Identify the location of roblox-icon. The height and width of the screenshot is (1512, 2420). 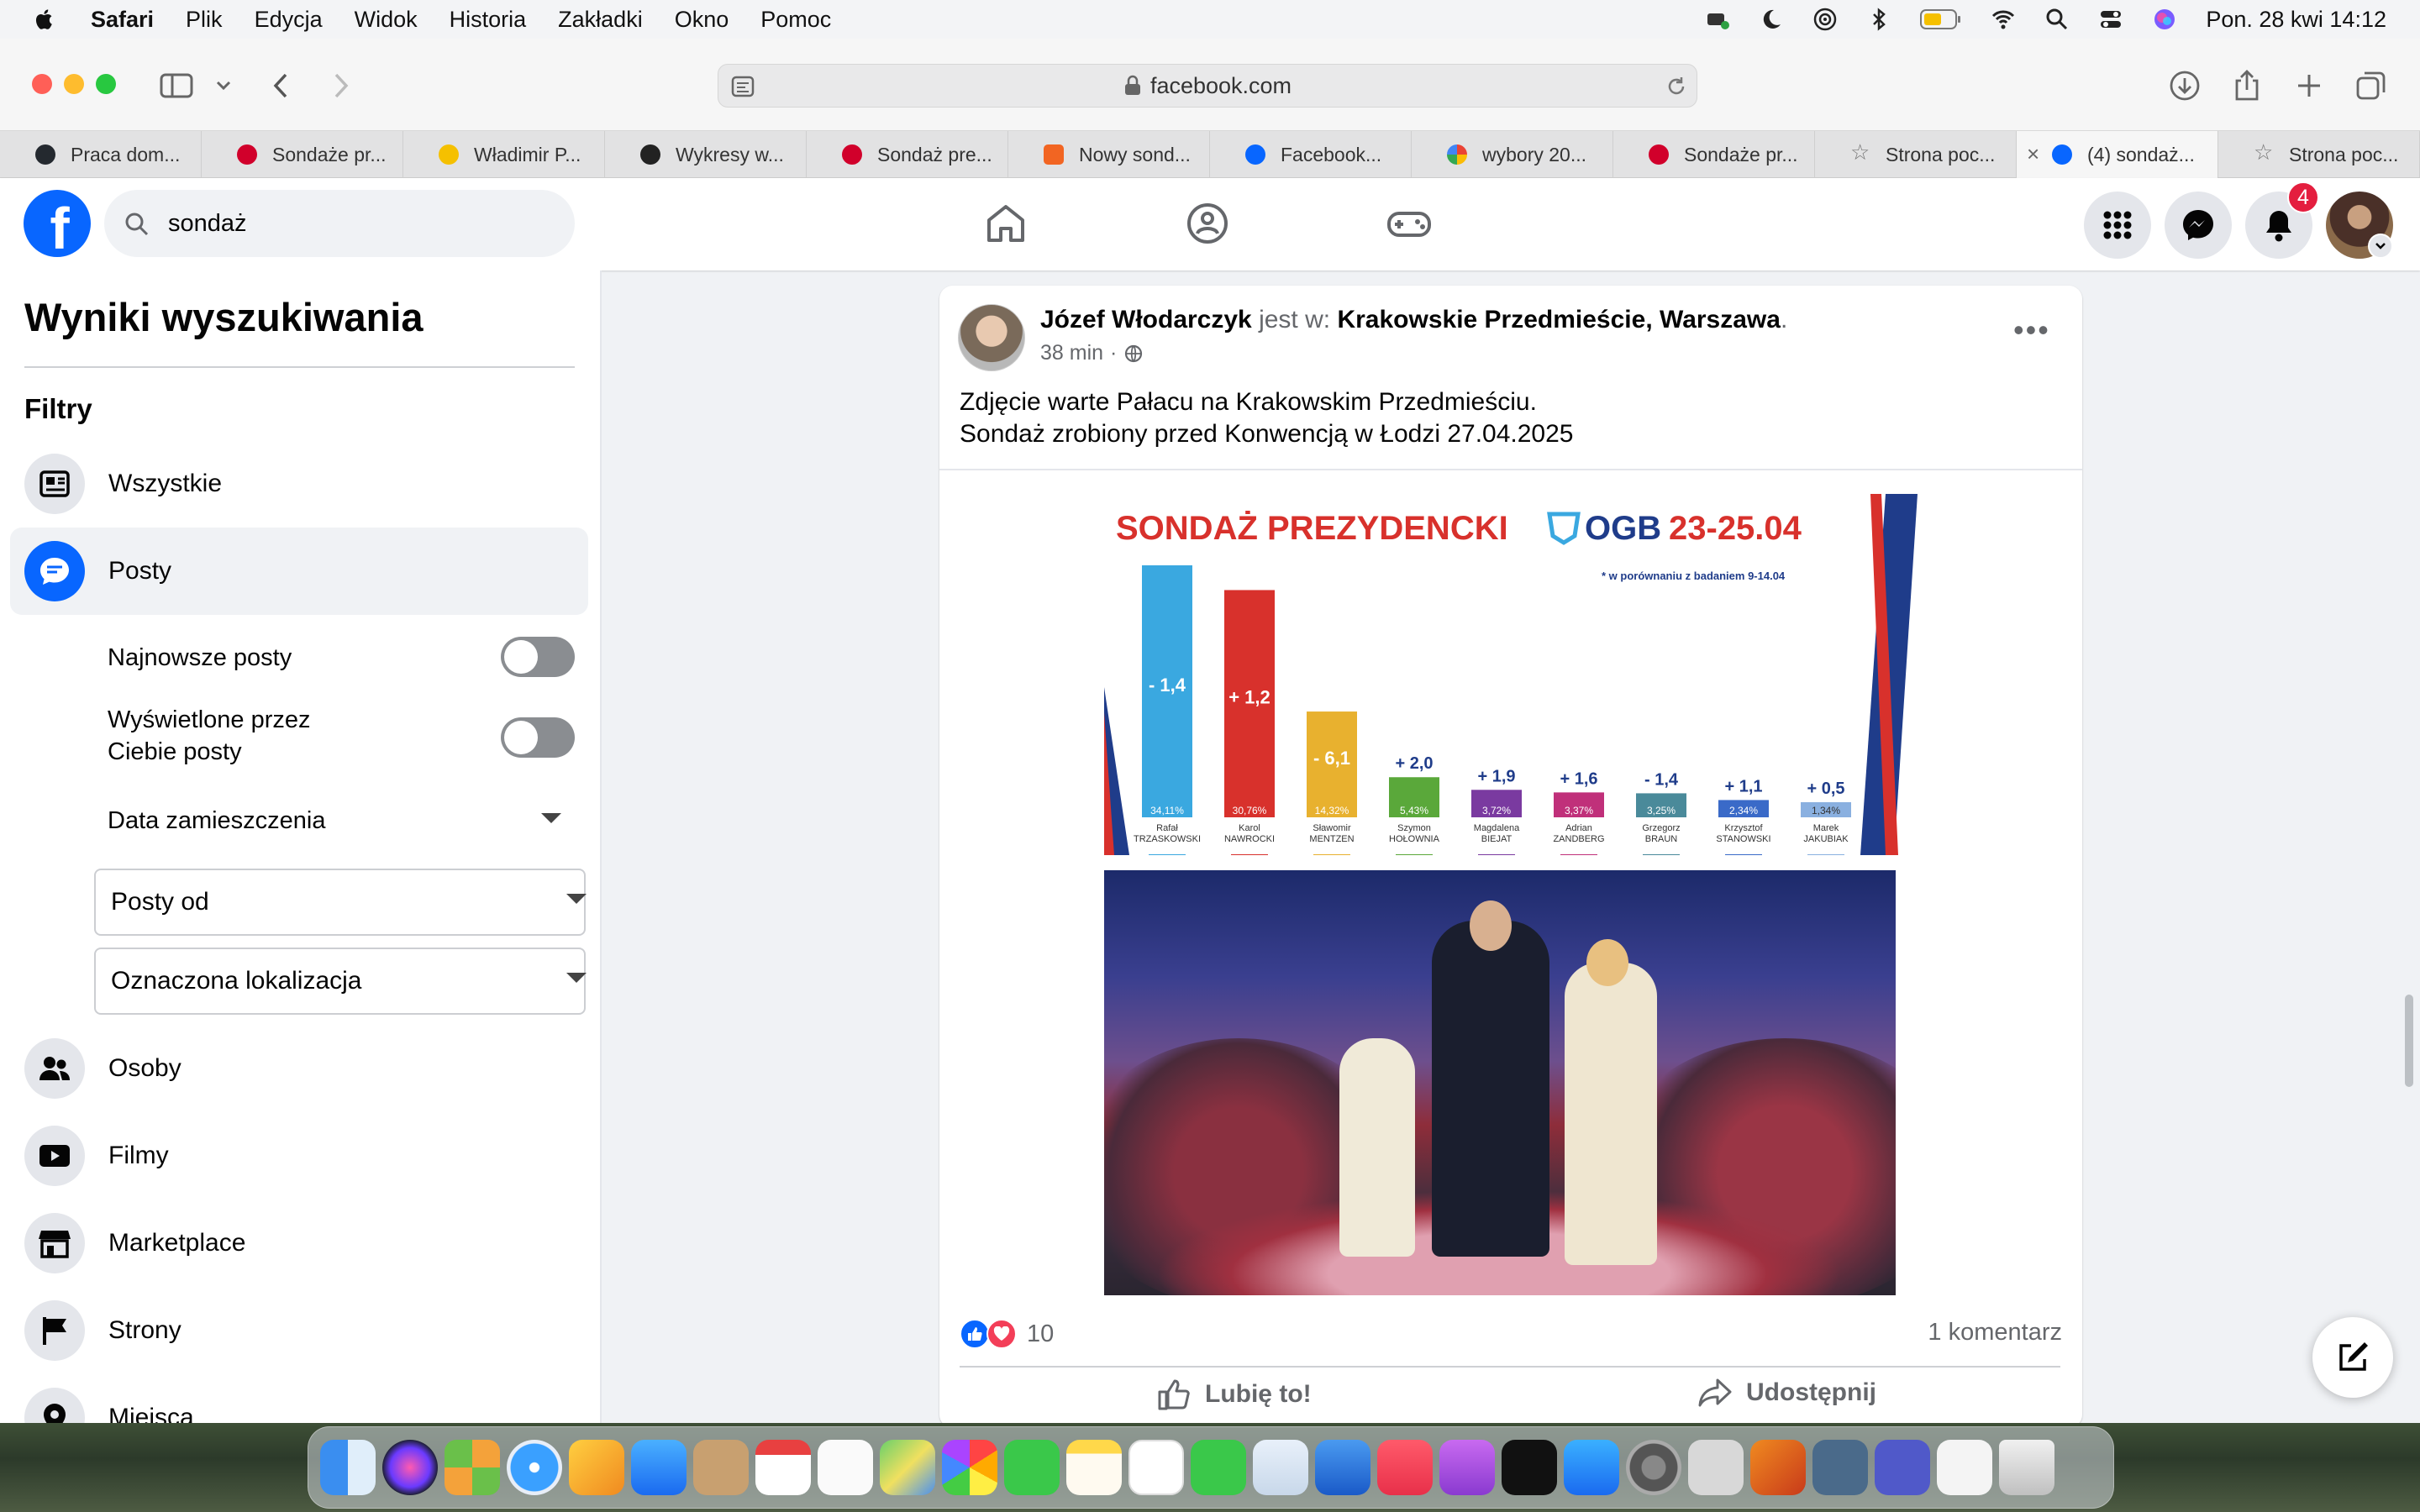
(1716, 1467).